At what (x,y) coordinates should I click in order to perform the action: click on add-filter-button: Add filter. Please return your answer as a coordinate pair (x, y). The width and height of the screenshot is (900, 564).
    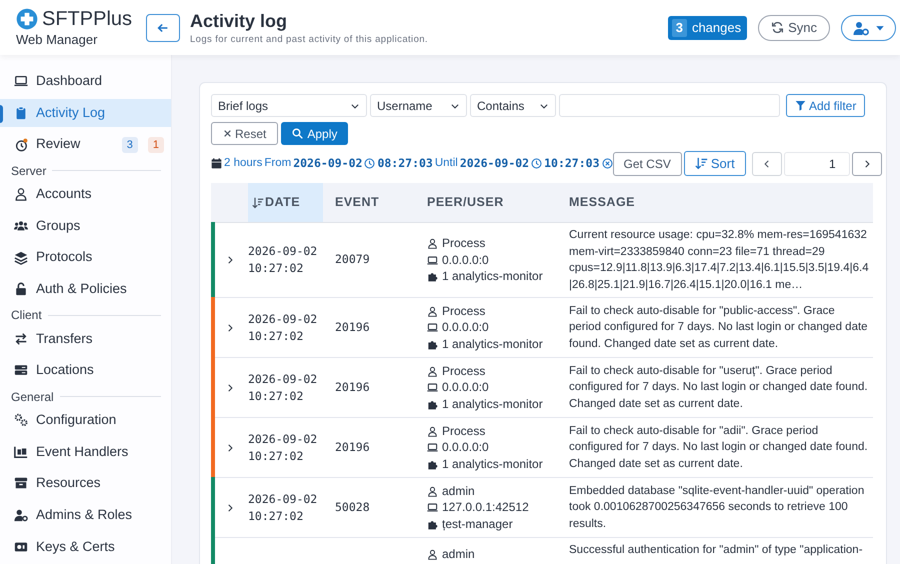
    Looking at the image, I should click on (826, 105).